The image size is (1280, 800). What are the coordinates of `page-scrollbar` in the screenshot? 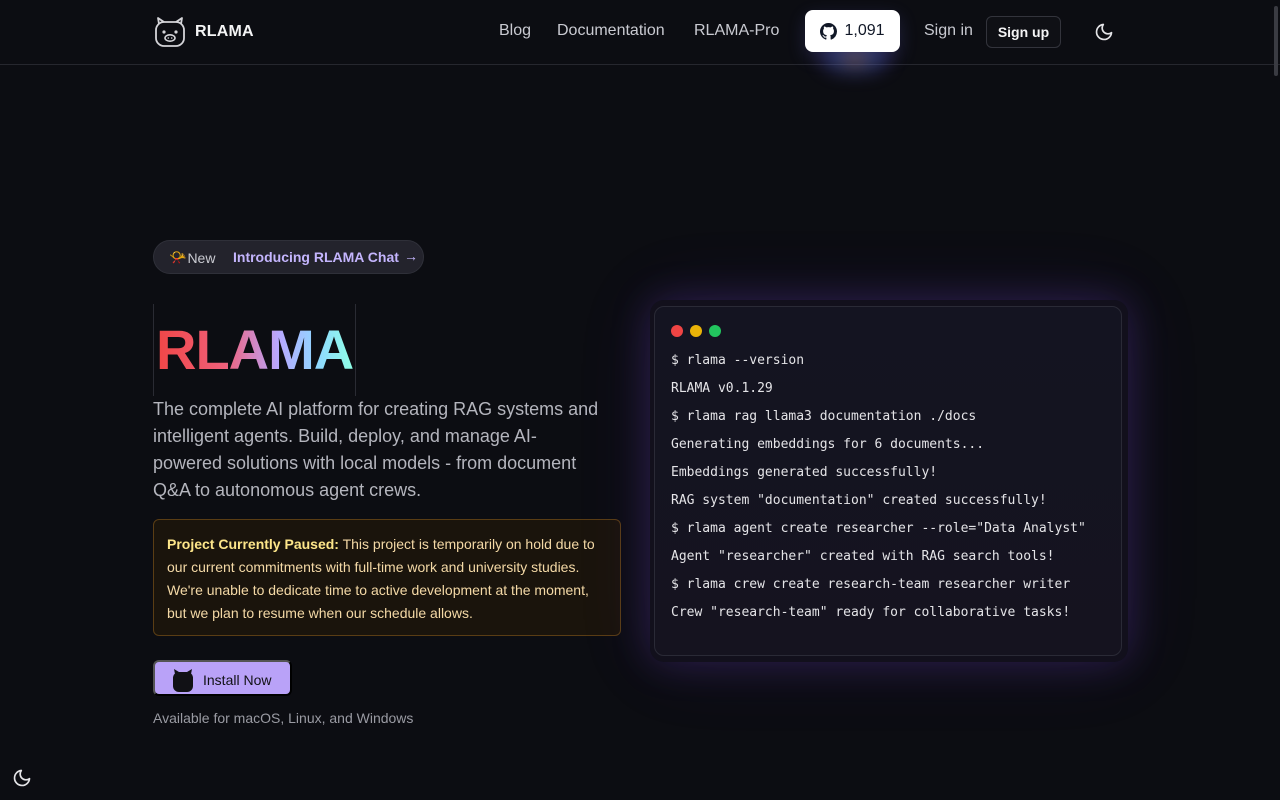 It's located at (1276, 400).